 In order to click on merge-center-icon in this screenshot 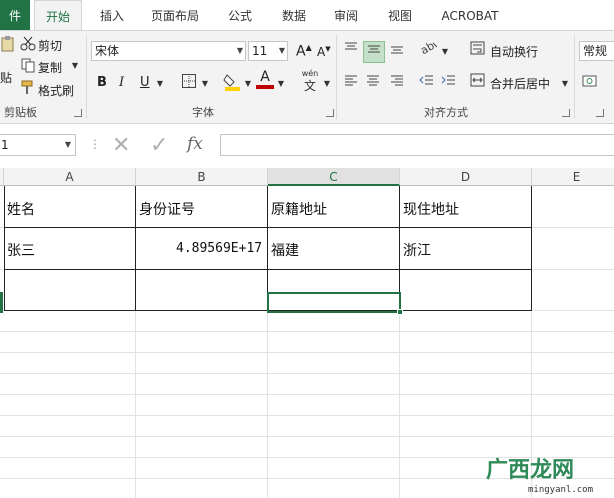, I will do `click(478, 83)`.